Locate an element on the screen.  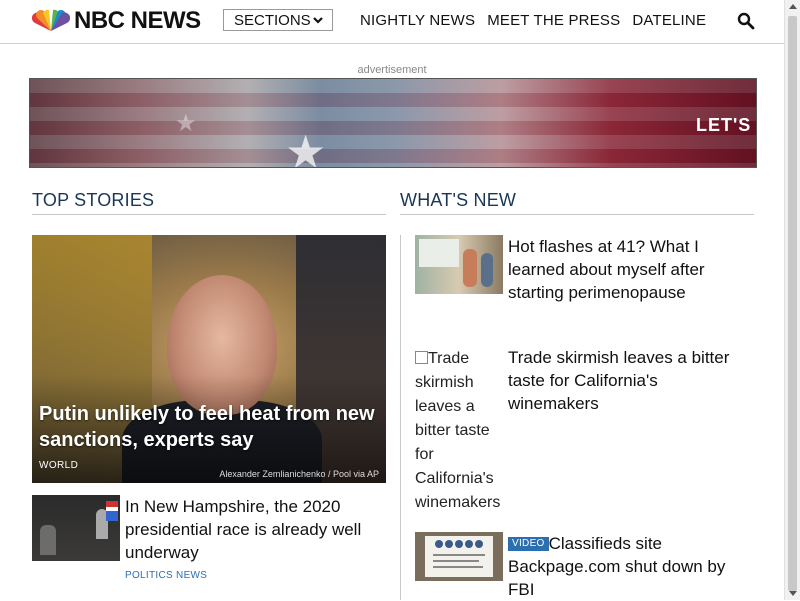
nbc-news-logo: NBC NEWS is located at coordinates (116, 21).